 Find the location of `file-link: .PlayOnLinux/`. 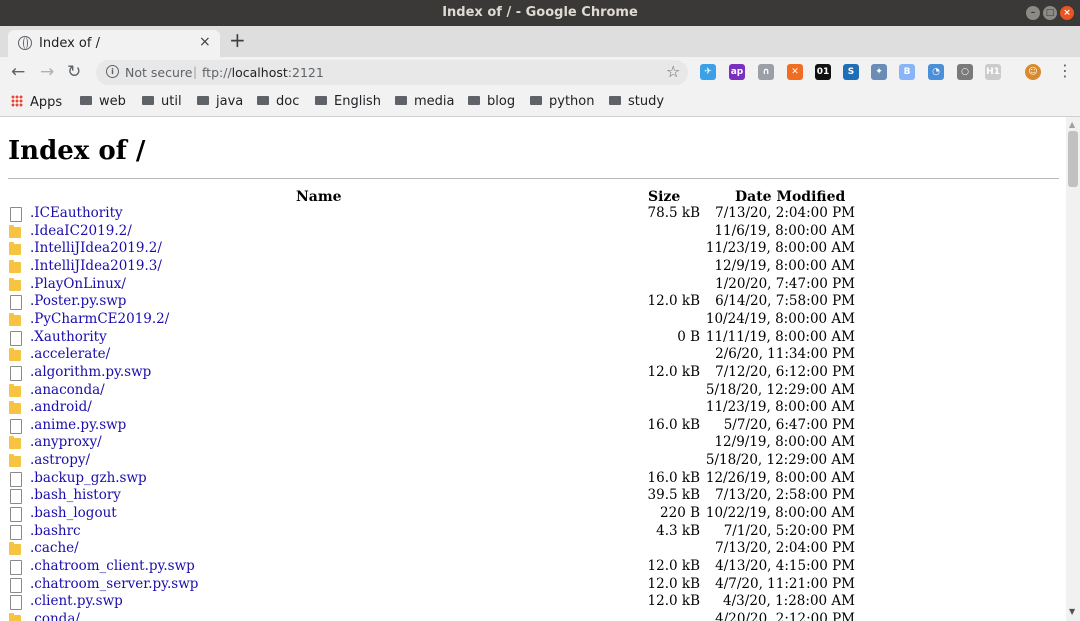

file-link: .PlayOnLinux/ is located at coordinates (78, 284).